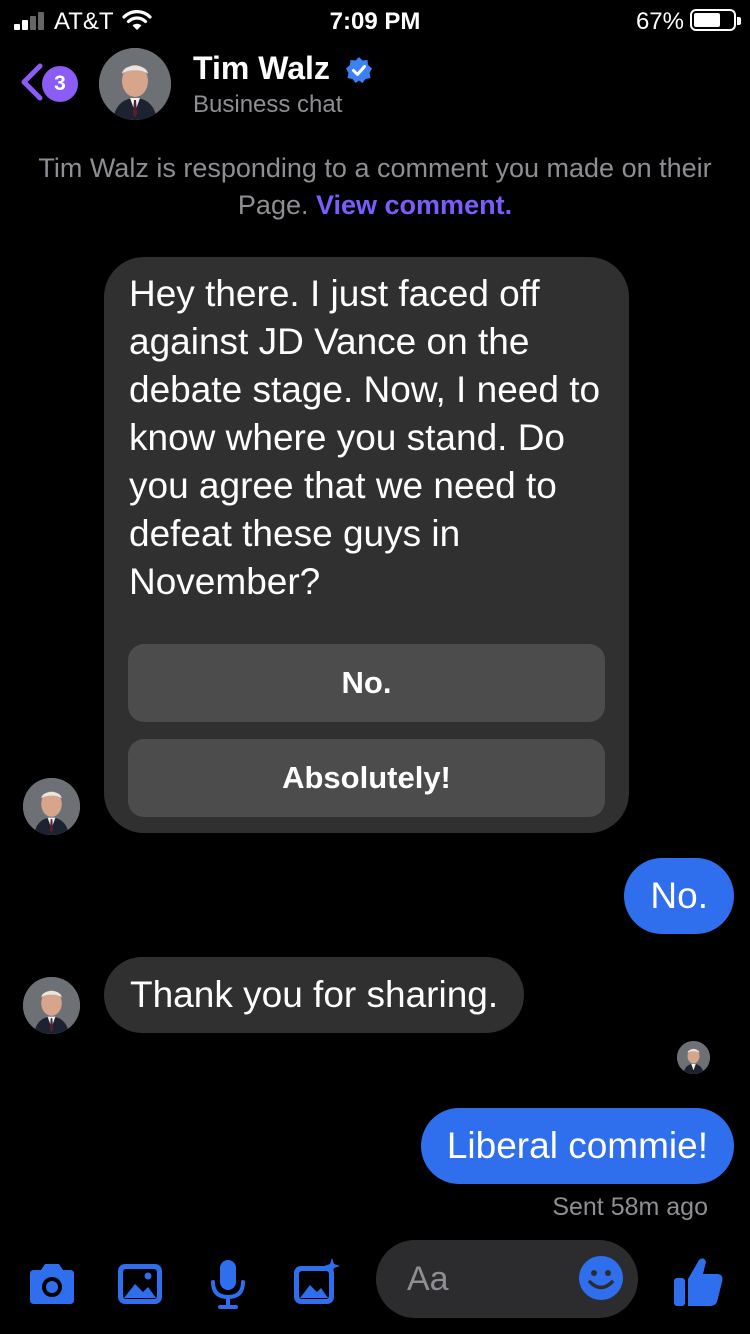 Image resolution: width=750 pixels, height=1334 pixels. I want to click on smiley-icon, so click(601, 1278).